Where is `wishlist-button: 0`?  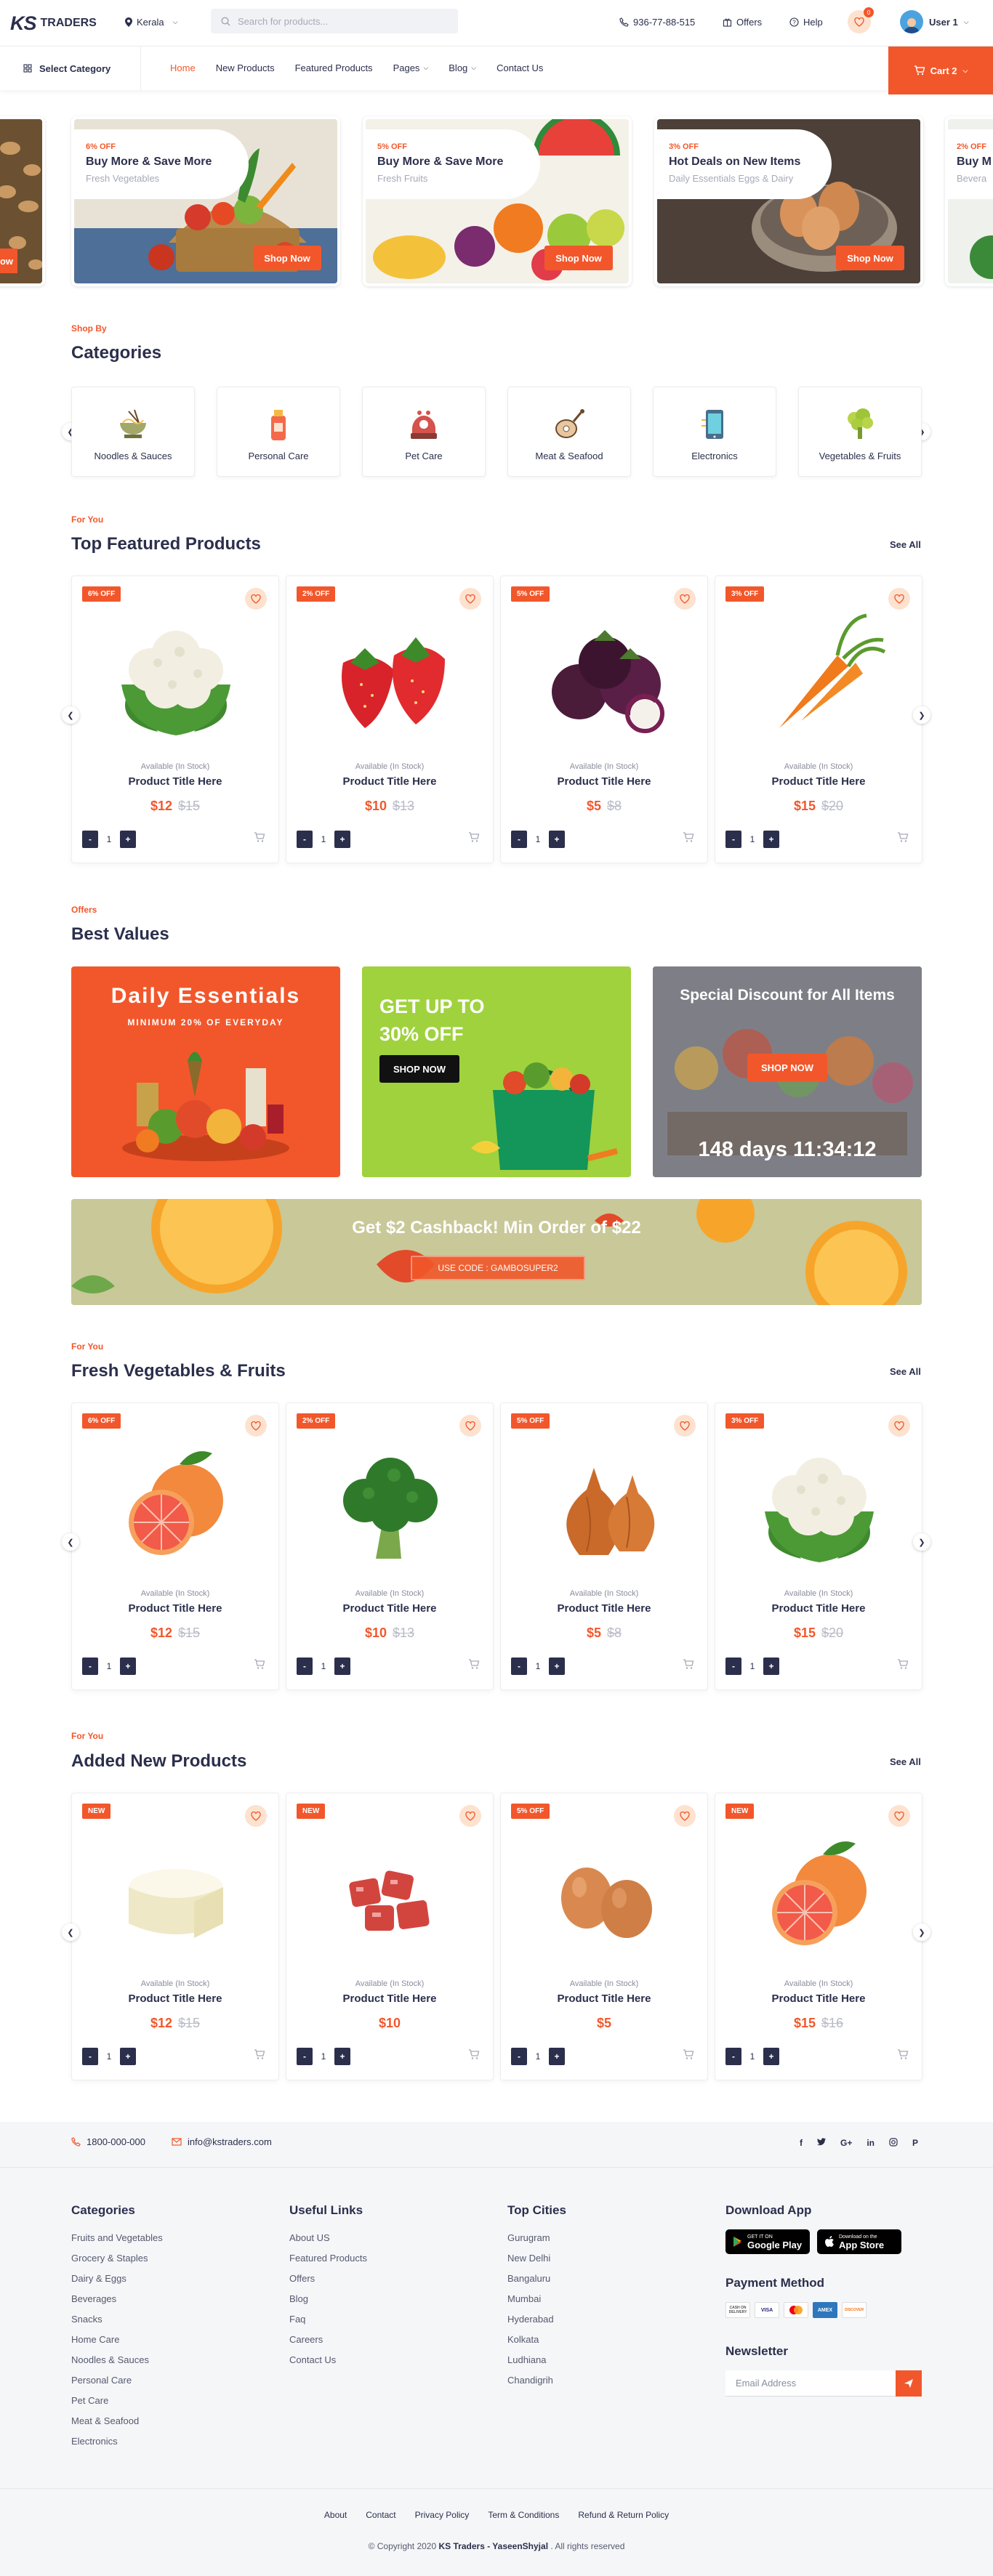
wishlist-button: 0 is located at coordinates (861, 20).